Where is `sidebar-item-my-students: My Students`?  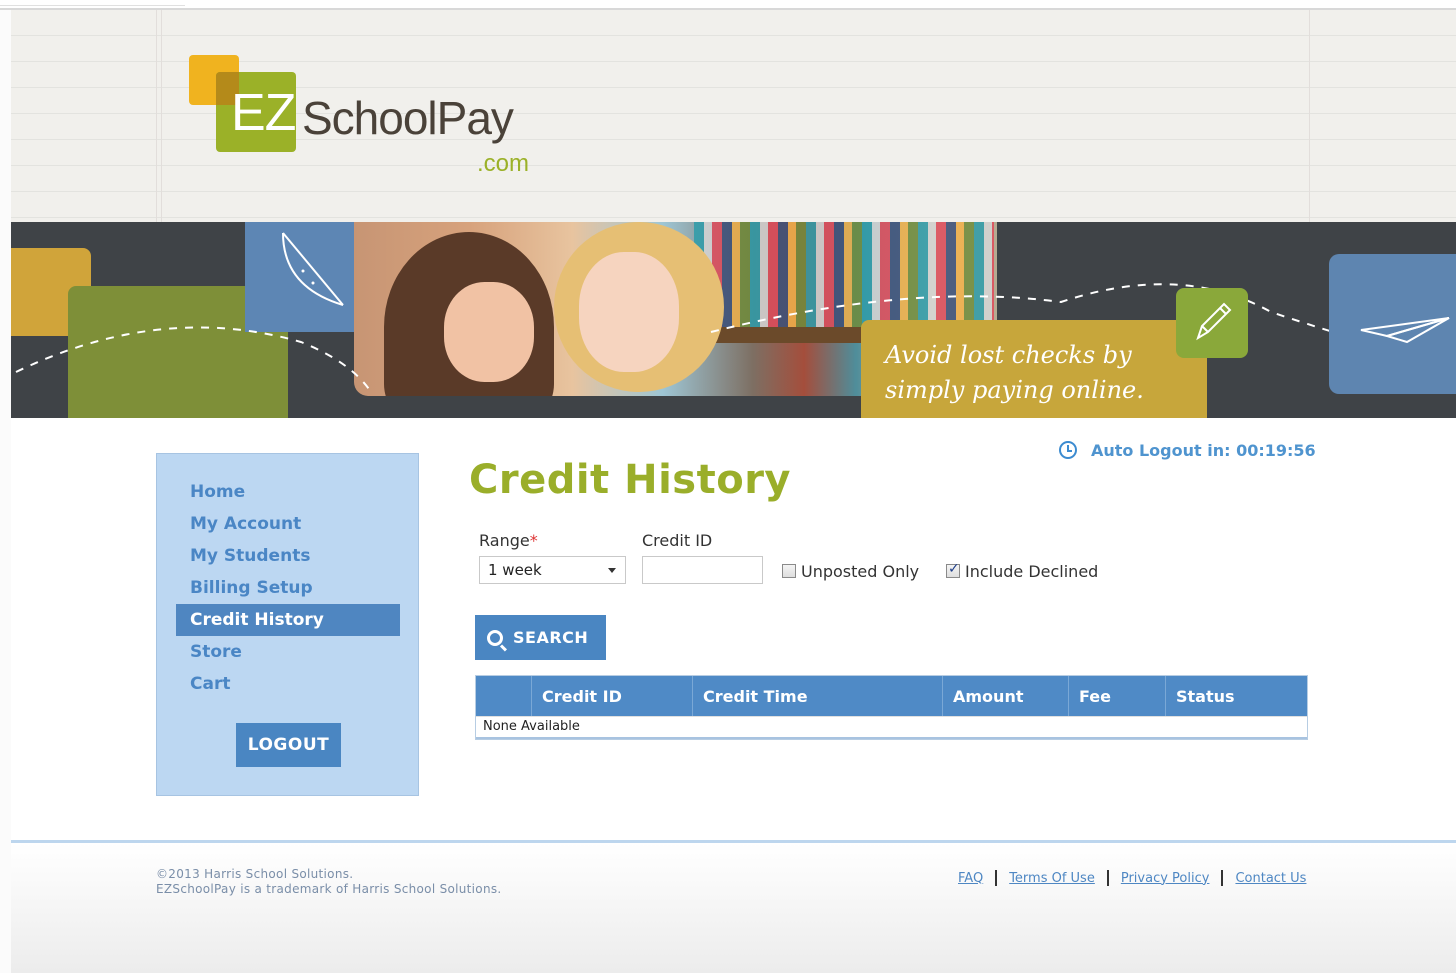 sidebar-item-my-students: My Students is located at coordinates (288, 556).